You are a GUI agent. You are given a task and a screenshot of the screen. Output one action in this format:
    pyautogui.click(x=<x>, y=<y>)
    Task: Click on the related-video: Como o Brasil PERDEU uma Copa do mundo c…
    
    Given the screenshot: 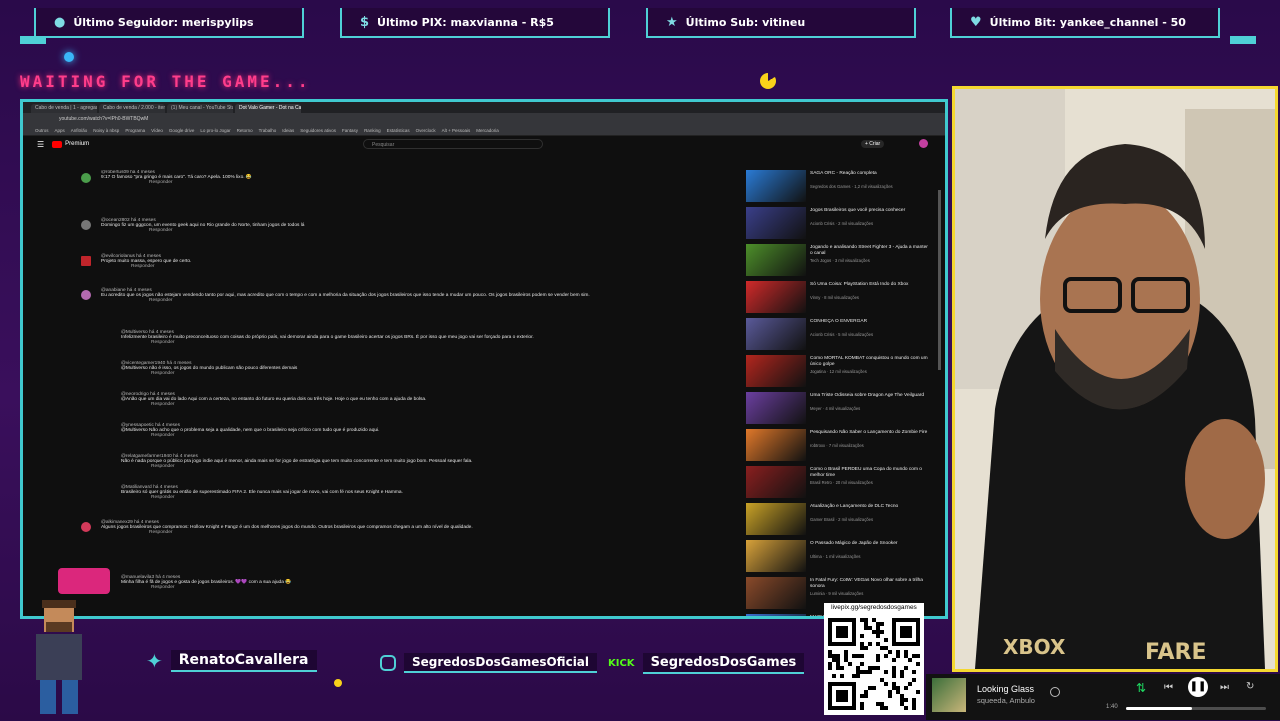 What is the action you would take?
    pyautogui.click(x=841, y=483)
    